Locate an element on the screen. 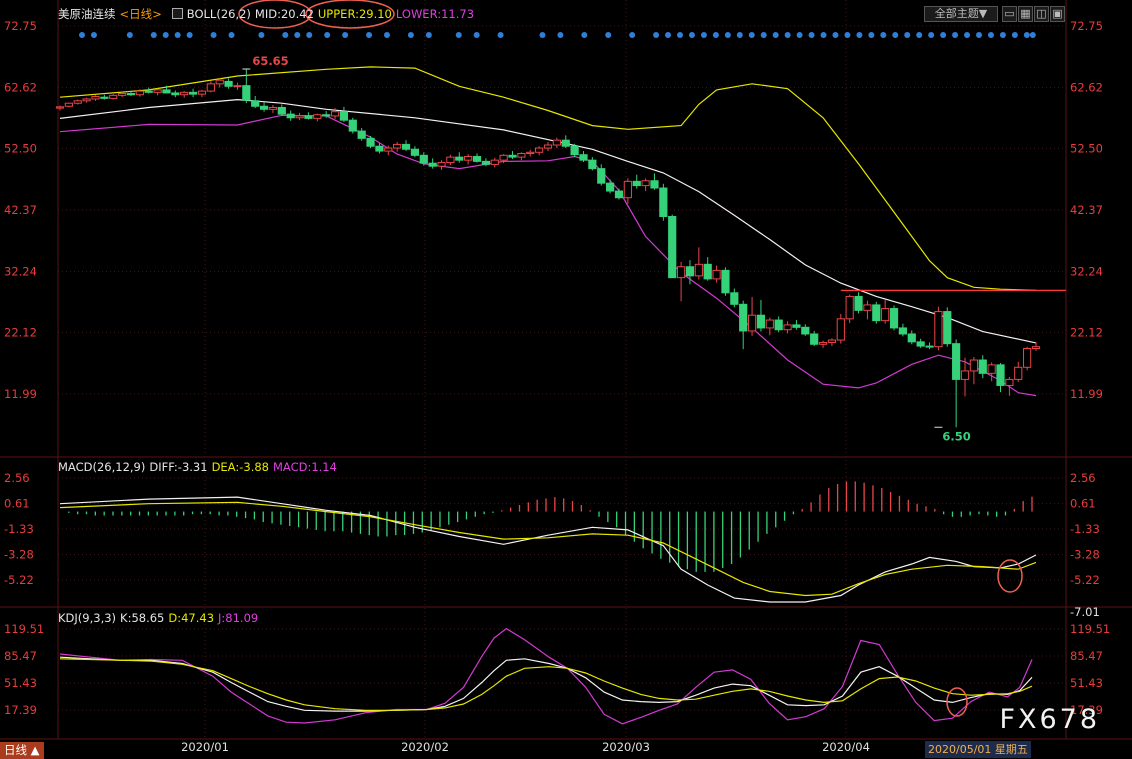 The image size is (1132, 759). boll-settings-icon is located at coordinates (177, 13).